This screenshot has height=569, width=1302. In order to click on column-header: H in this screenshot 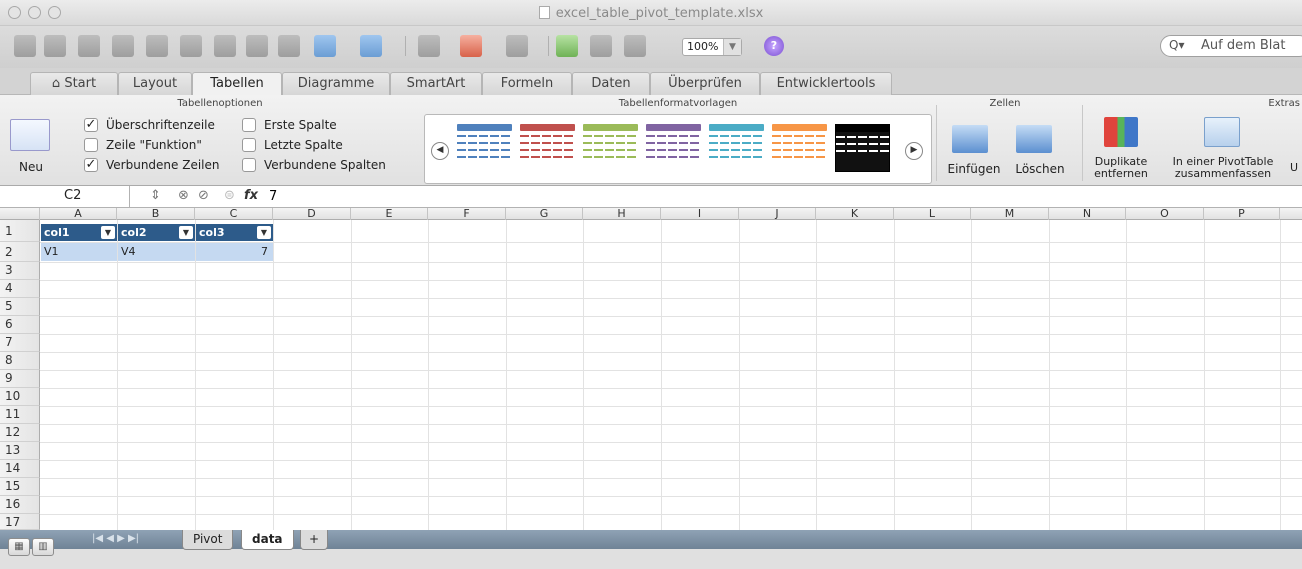, I will do `click(622, 214)`.